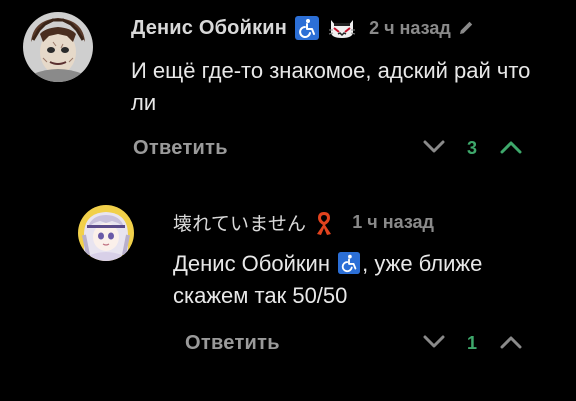 The image size is (576, 401). What do you see at coordinates (239, 222) in the screenshot?
I see `comment-author: 壊れていません` at bounding box center [239, 222].